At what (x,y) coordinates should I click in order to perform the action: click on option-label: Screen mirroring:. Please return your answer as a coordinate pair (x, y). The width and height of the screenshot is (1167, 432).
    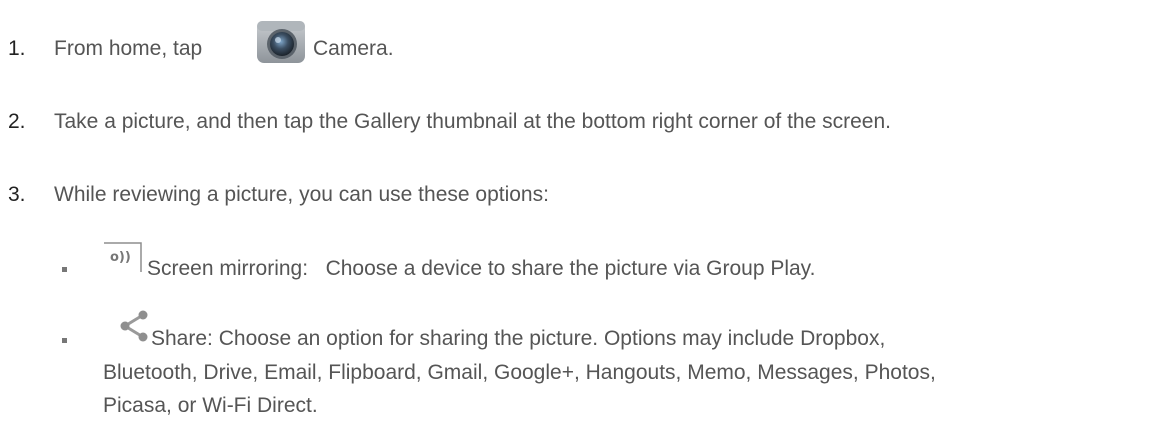
    Looking at the image, I should click on (228, 268).